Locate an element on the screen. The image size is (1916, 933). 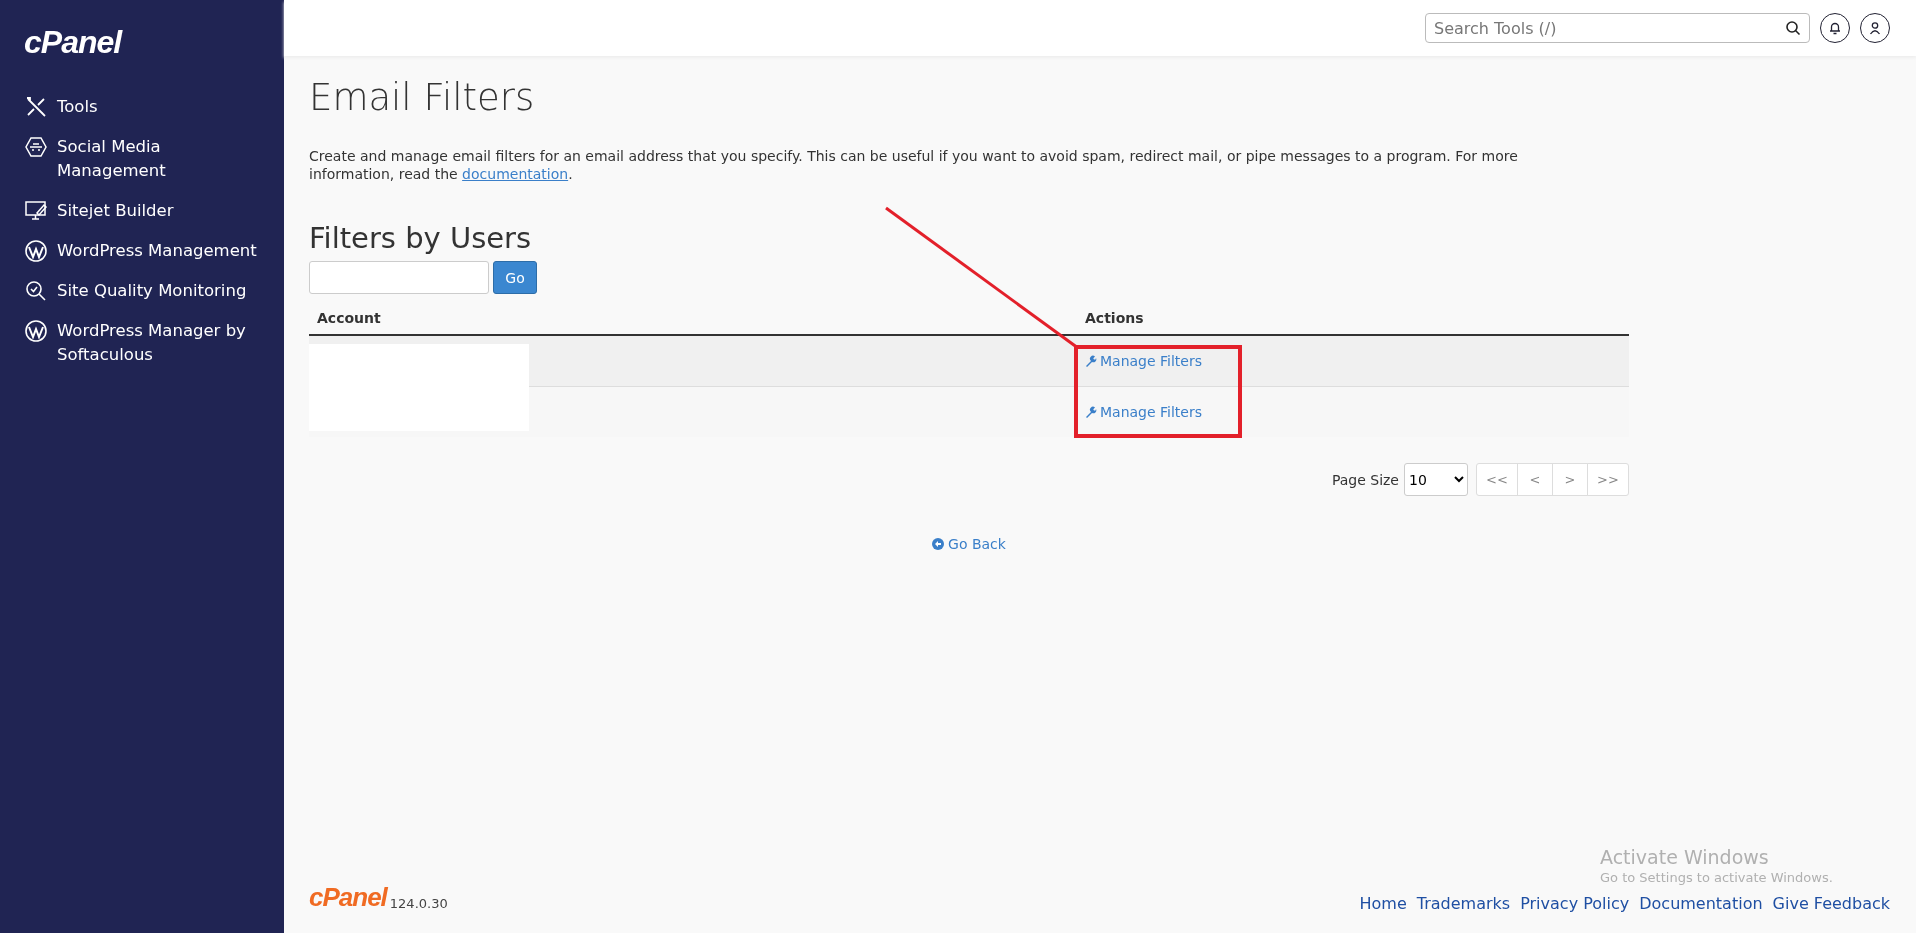
search-icon is located at coordinates (1793, 28).